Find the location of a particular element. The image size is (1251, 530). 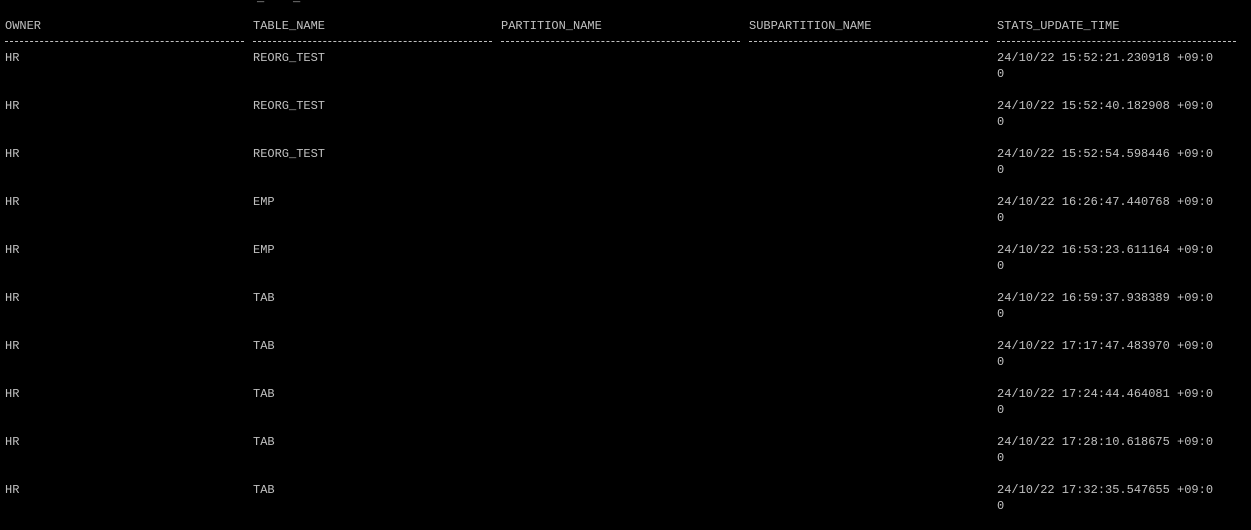

cell-stats-update-time: 24/10/22 17:17:47.483970 +09:0 is located at coordinates (1105, 346).